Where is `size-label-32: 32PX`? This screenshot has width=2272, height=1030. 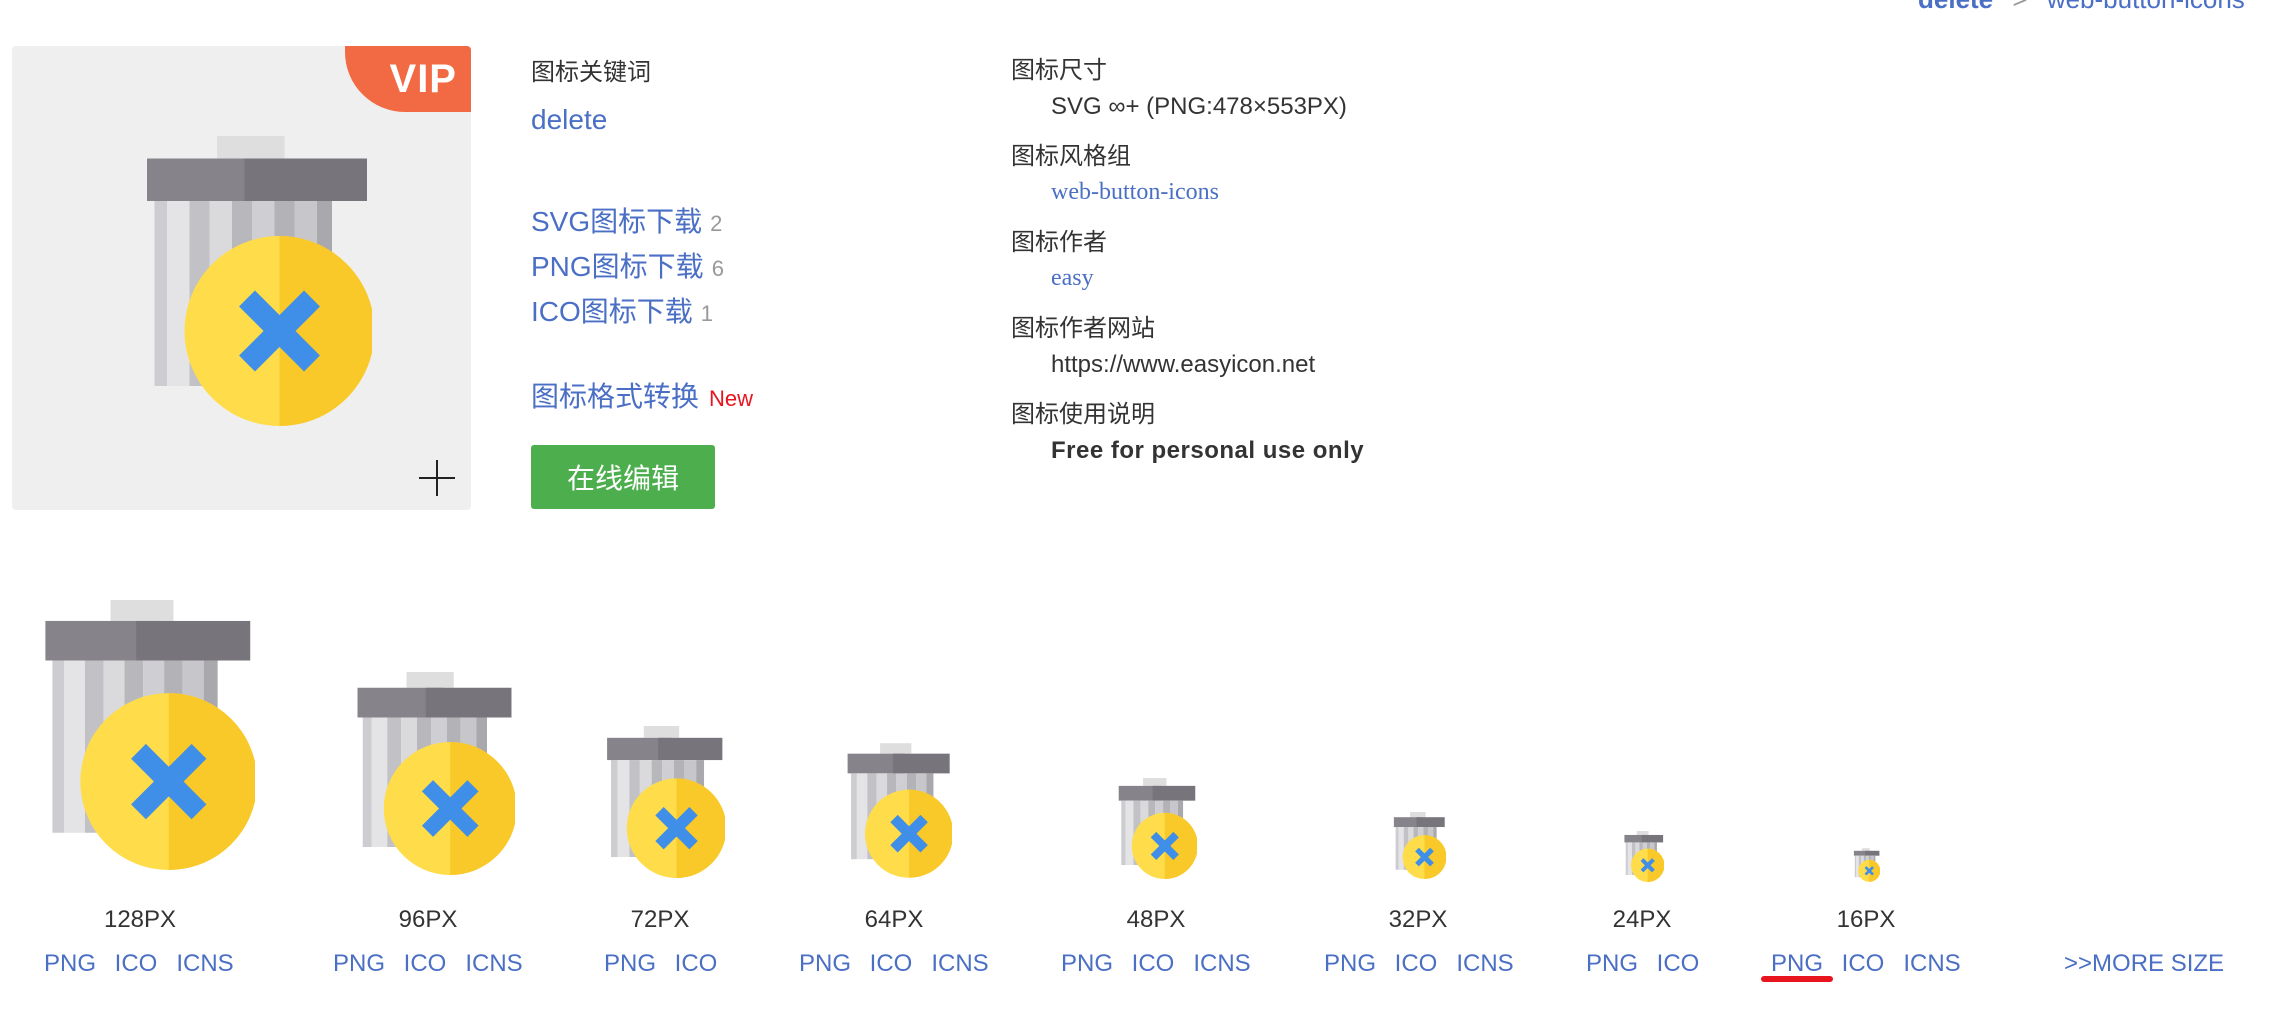 size-label-32: 32PX is located at coordinates (1418, 919).